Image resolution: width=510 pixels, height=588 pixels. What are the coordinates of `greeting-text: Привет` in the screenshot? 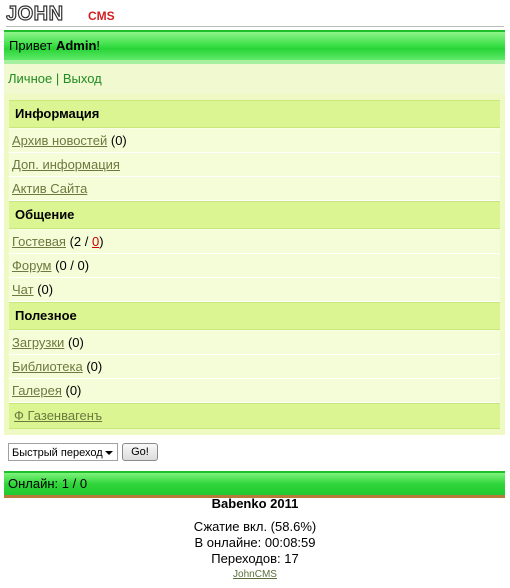 It's located at (32, 45).